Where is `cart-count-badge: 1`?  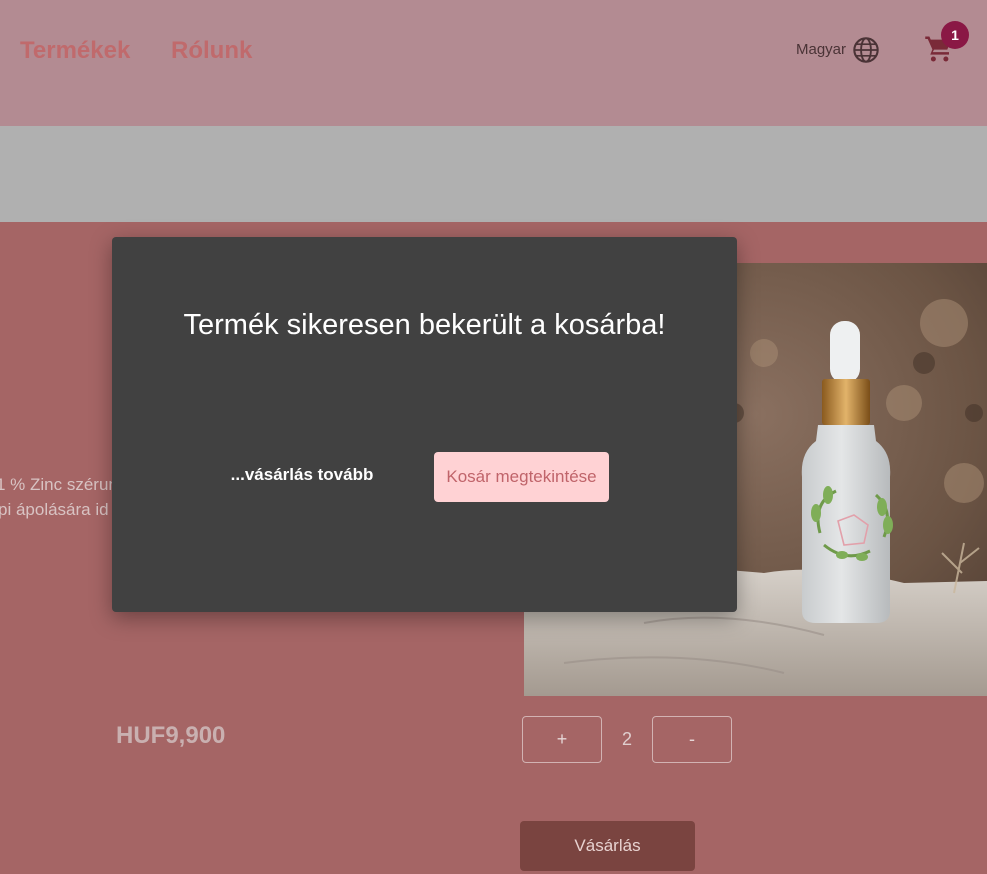
cart-count-badge: 1 is located at coordinates (955, 35).